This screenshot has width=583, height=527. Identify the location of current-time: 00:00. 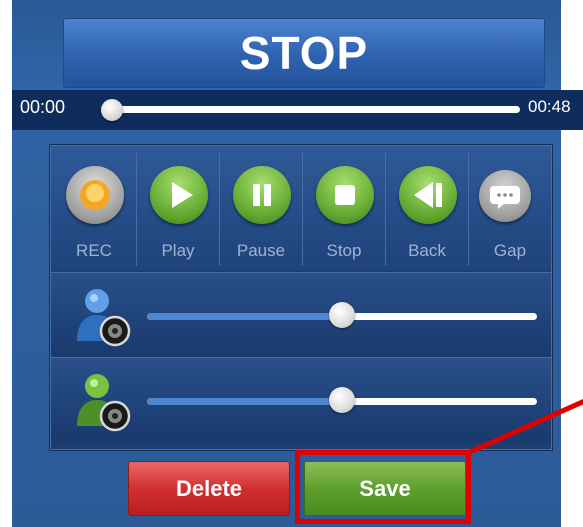
(43, 107).